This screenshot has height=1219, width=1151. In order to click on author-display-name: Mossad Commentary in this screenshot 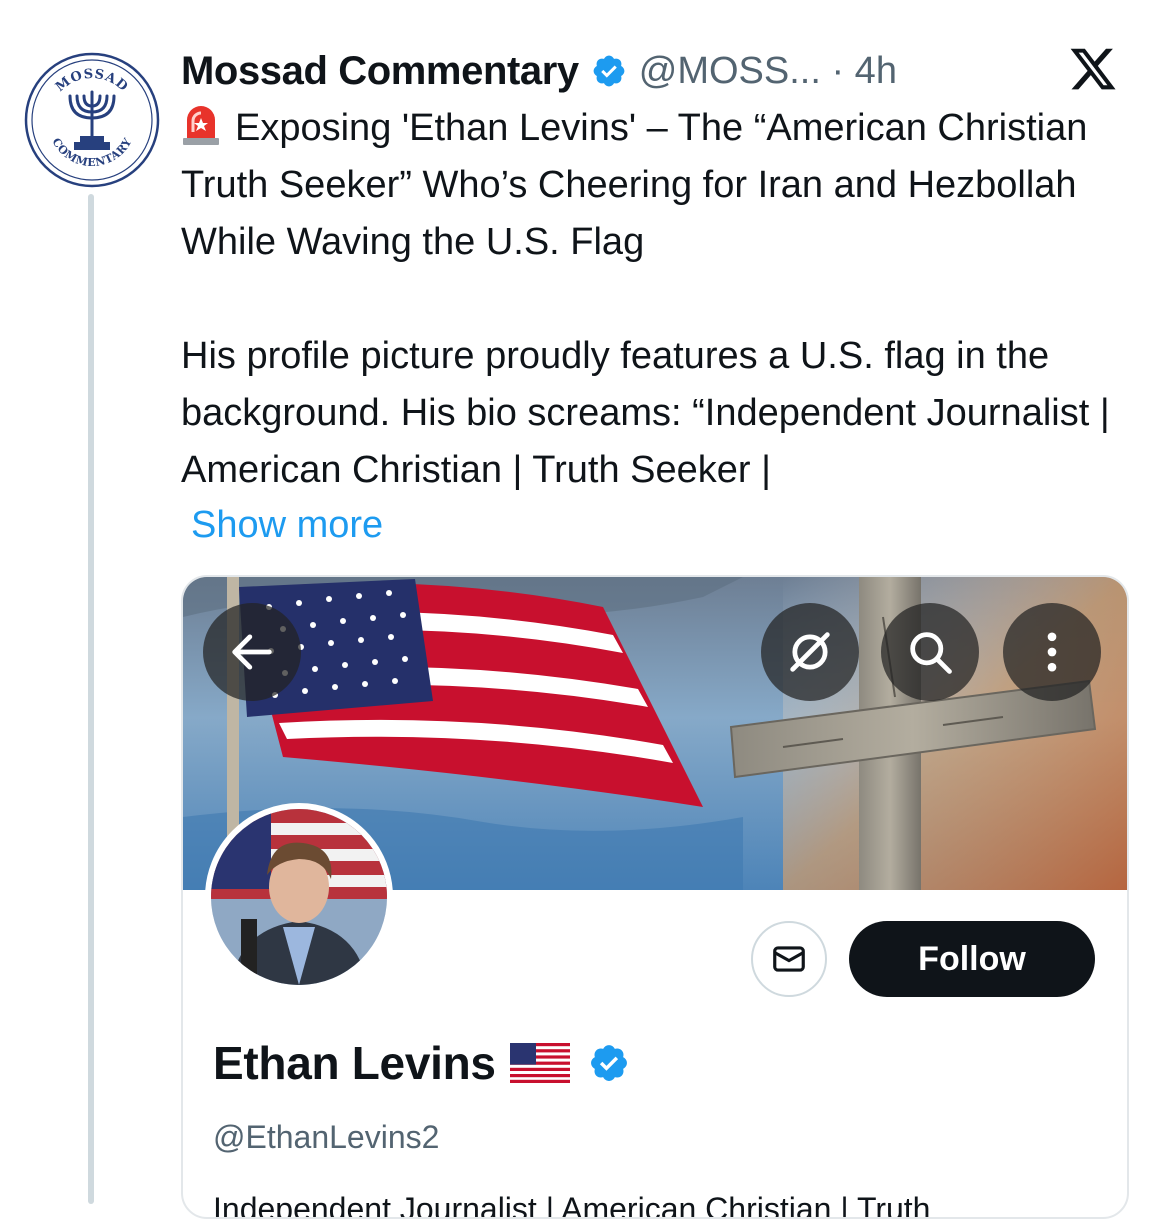, I will do `click(380, 71)`.